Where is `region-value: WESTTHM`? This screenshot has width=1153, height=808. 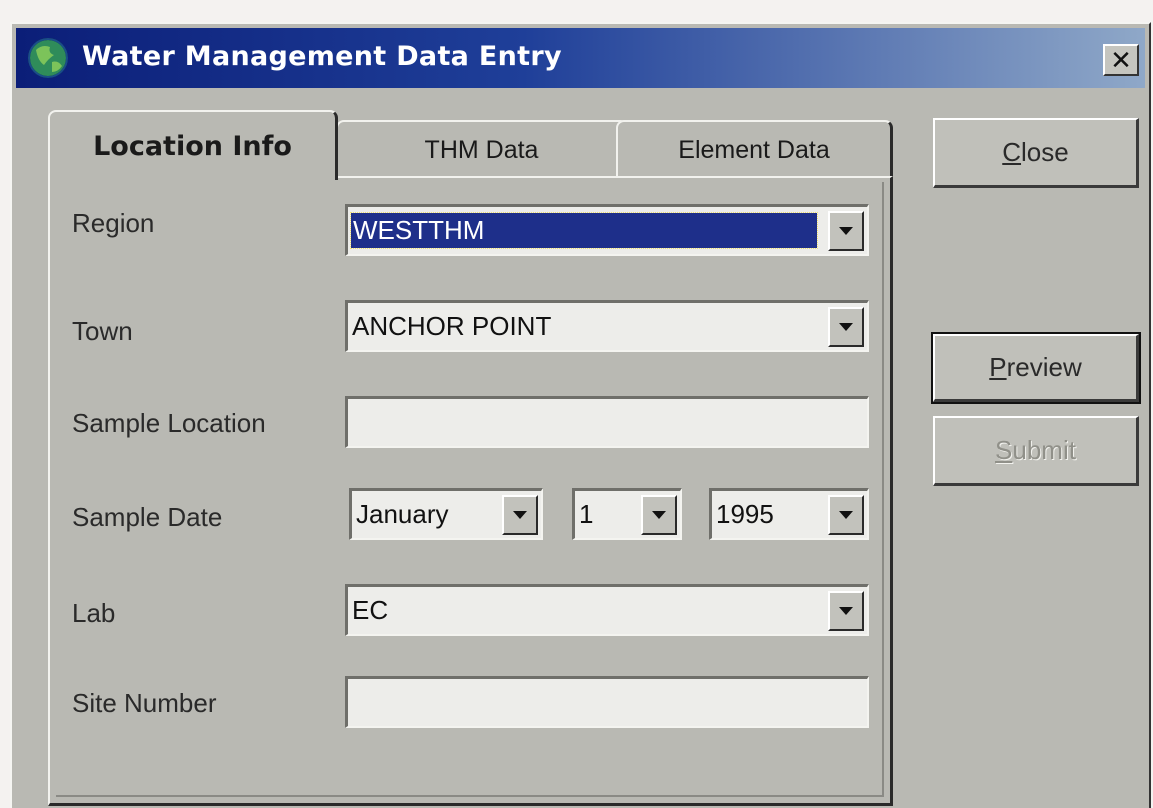
region-value: WESTTHM is located at coordinates (584, 230).